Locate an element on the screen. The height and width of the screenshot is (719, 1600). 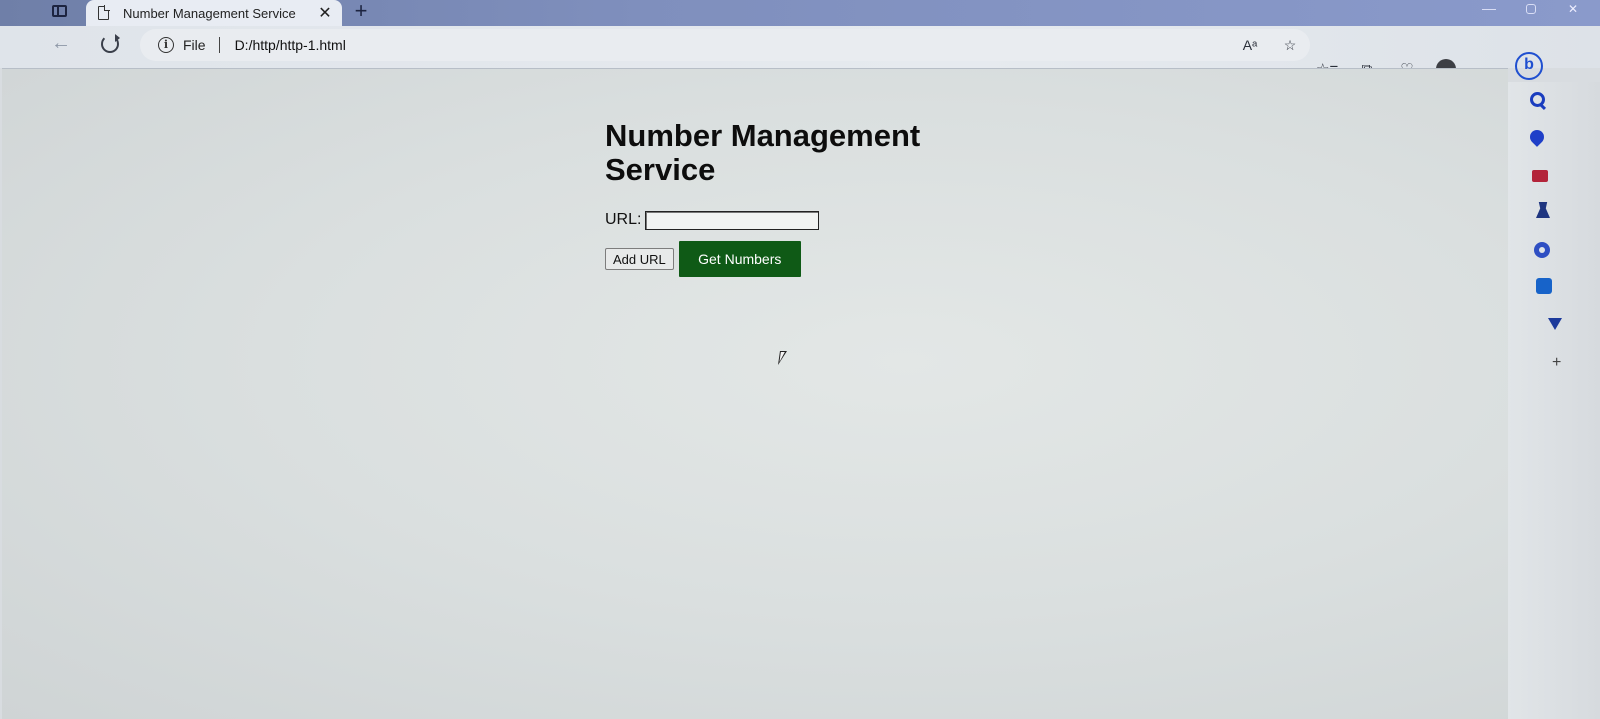
tab-actions-icon is located at coordinates (59, 11).